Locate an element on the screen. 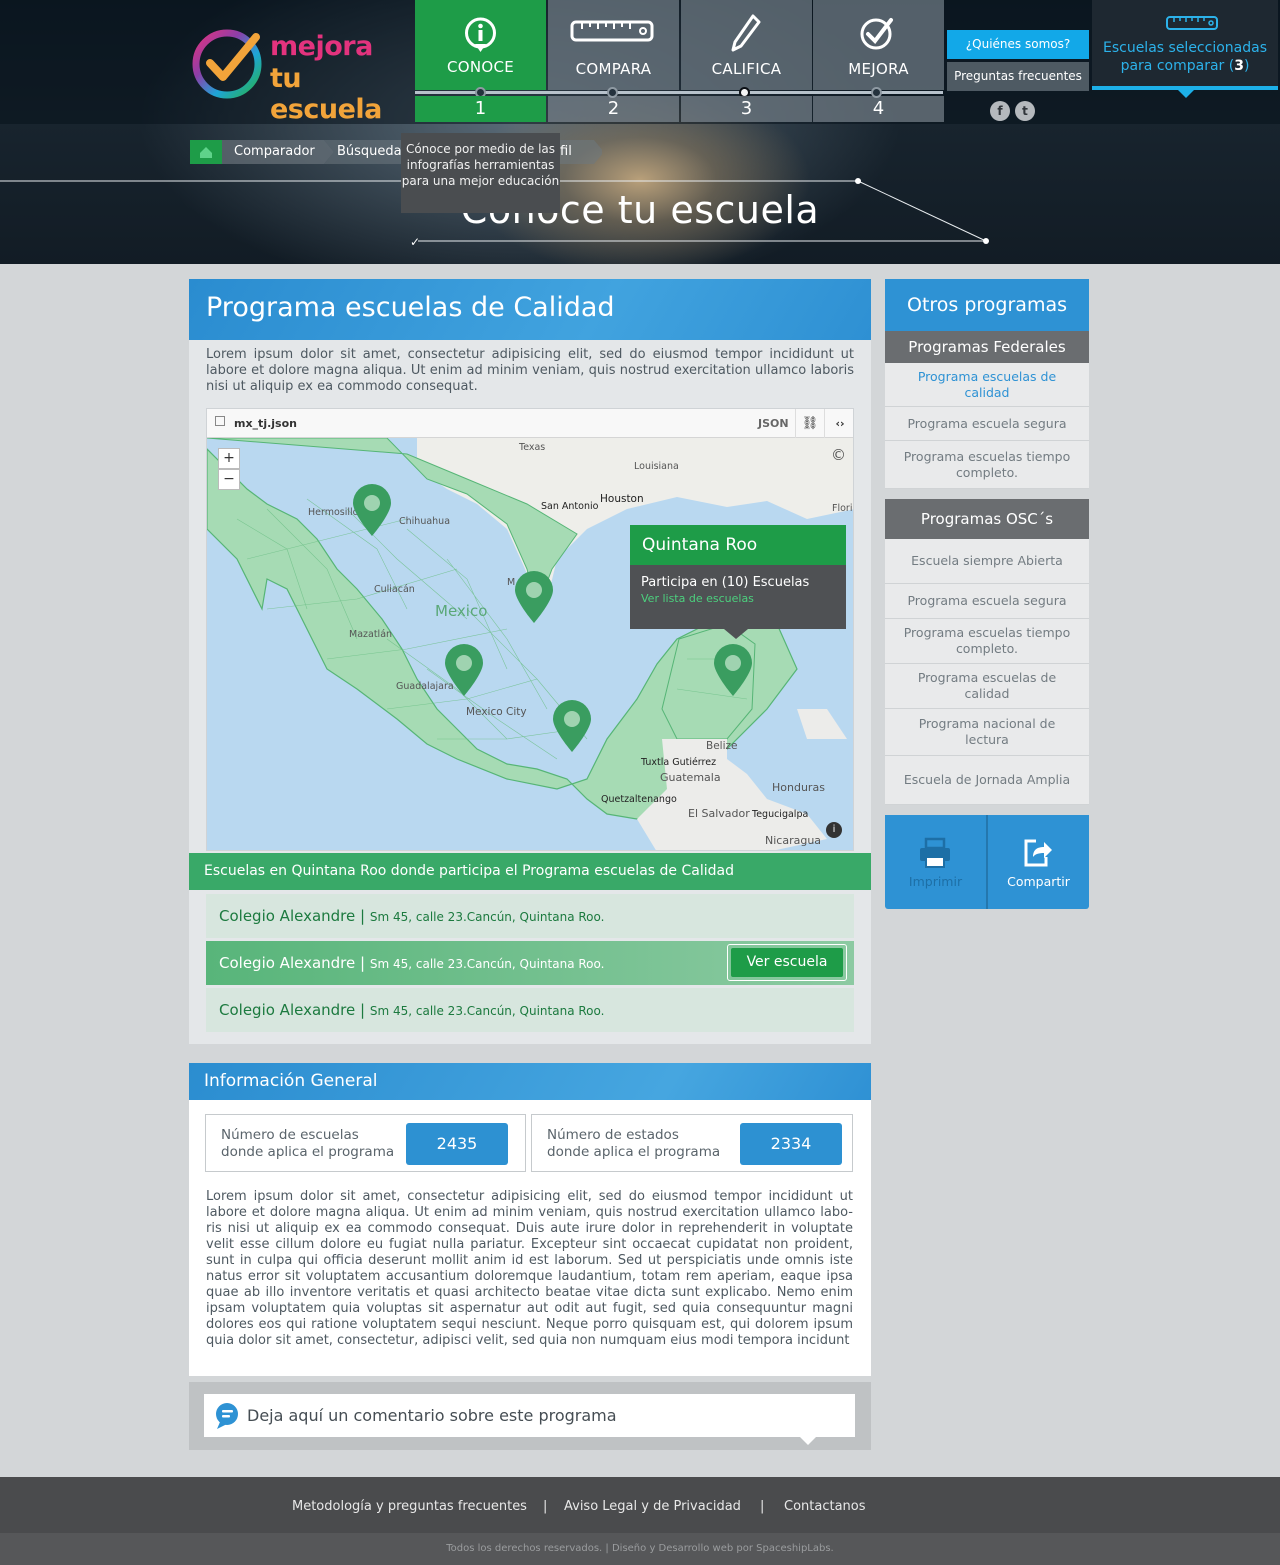  step-compara: COMPARA is located at coordinates (613, 45).